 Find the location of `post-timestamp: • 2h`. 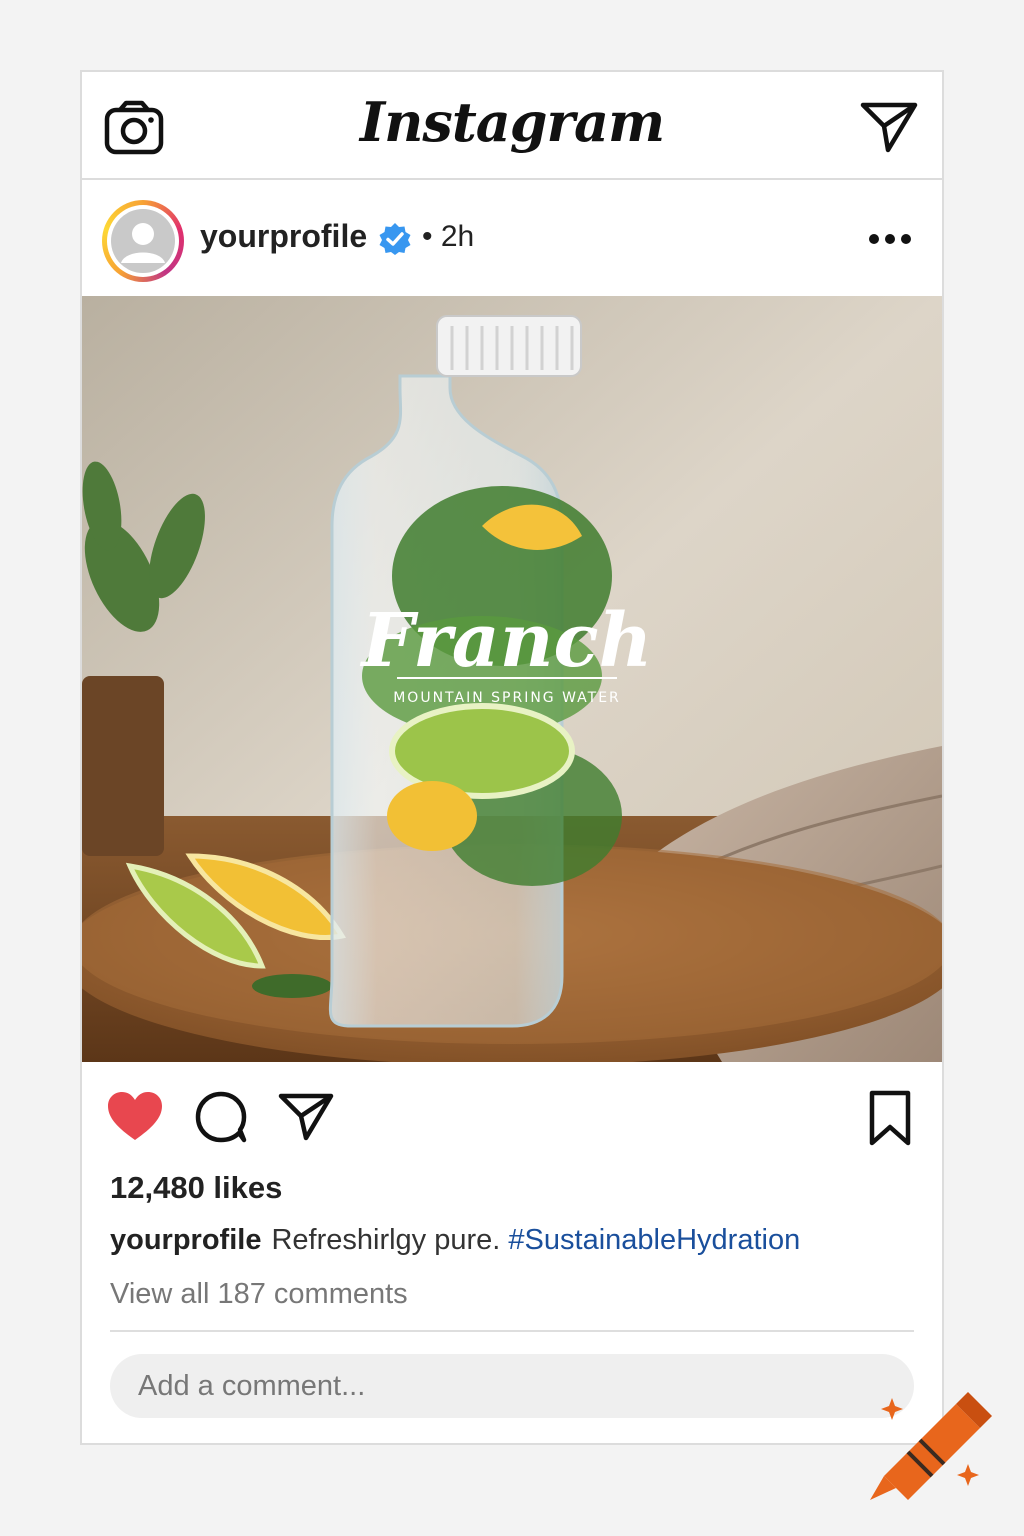

post-timestamp: • 2h is located at coordinates (448, 236).